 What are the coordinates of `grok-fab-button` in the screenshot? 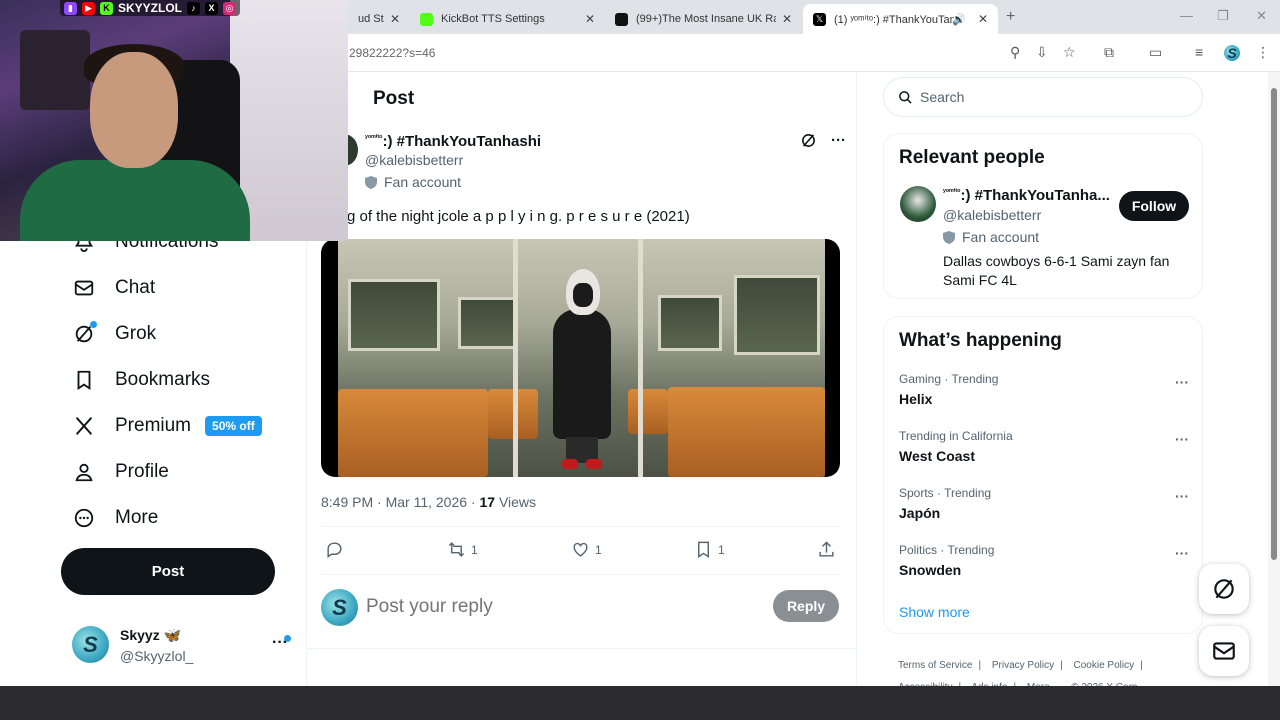 It's located at (1224, 589).